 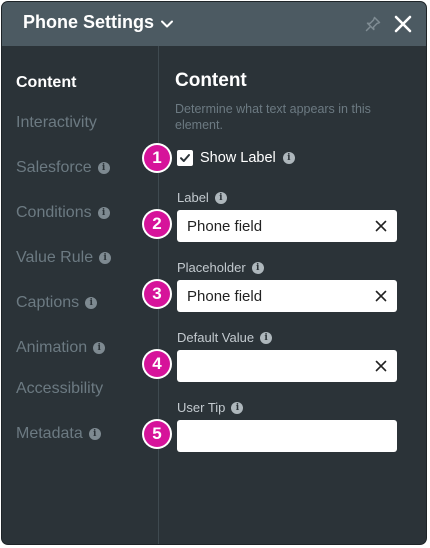 I want to click on panel-title-dropdown: Phone Settings, so click(x=98, y=22).